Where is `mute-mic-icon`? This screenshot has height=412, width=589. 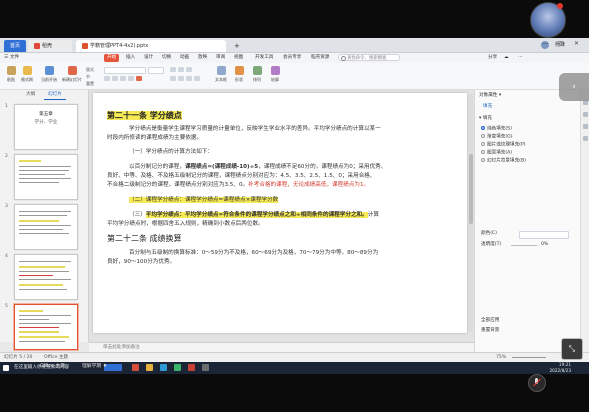
mute-mic-icon is located at coordinates (537, 383).